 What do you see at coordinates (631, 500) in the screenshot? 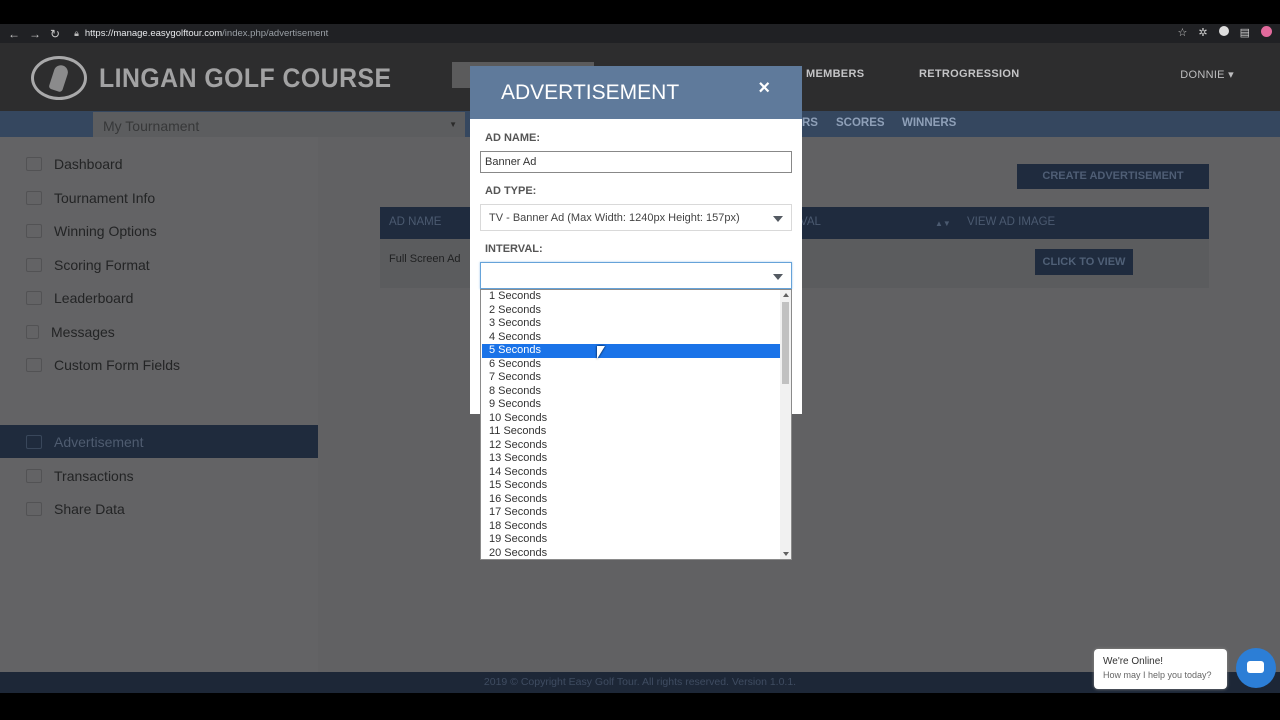
I see `dropdown-option: 16 Seconds` at bounding box center [631, 500].